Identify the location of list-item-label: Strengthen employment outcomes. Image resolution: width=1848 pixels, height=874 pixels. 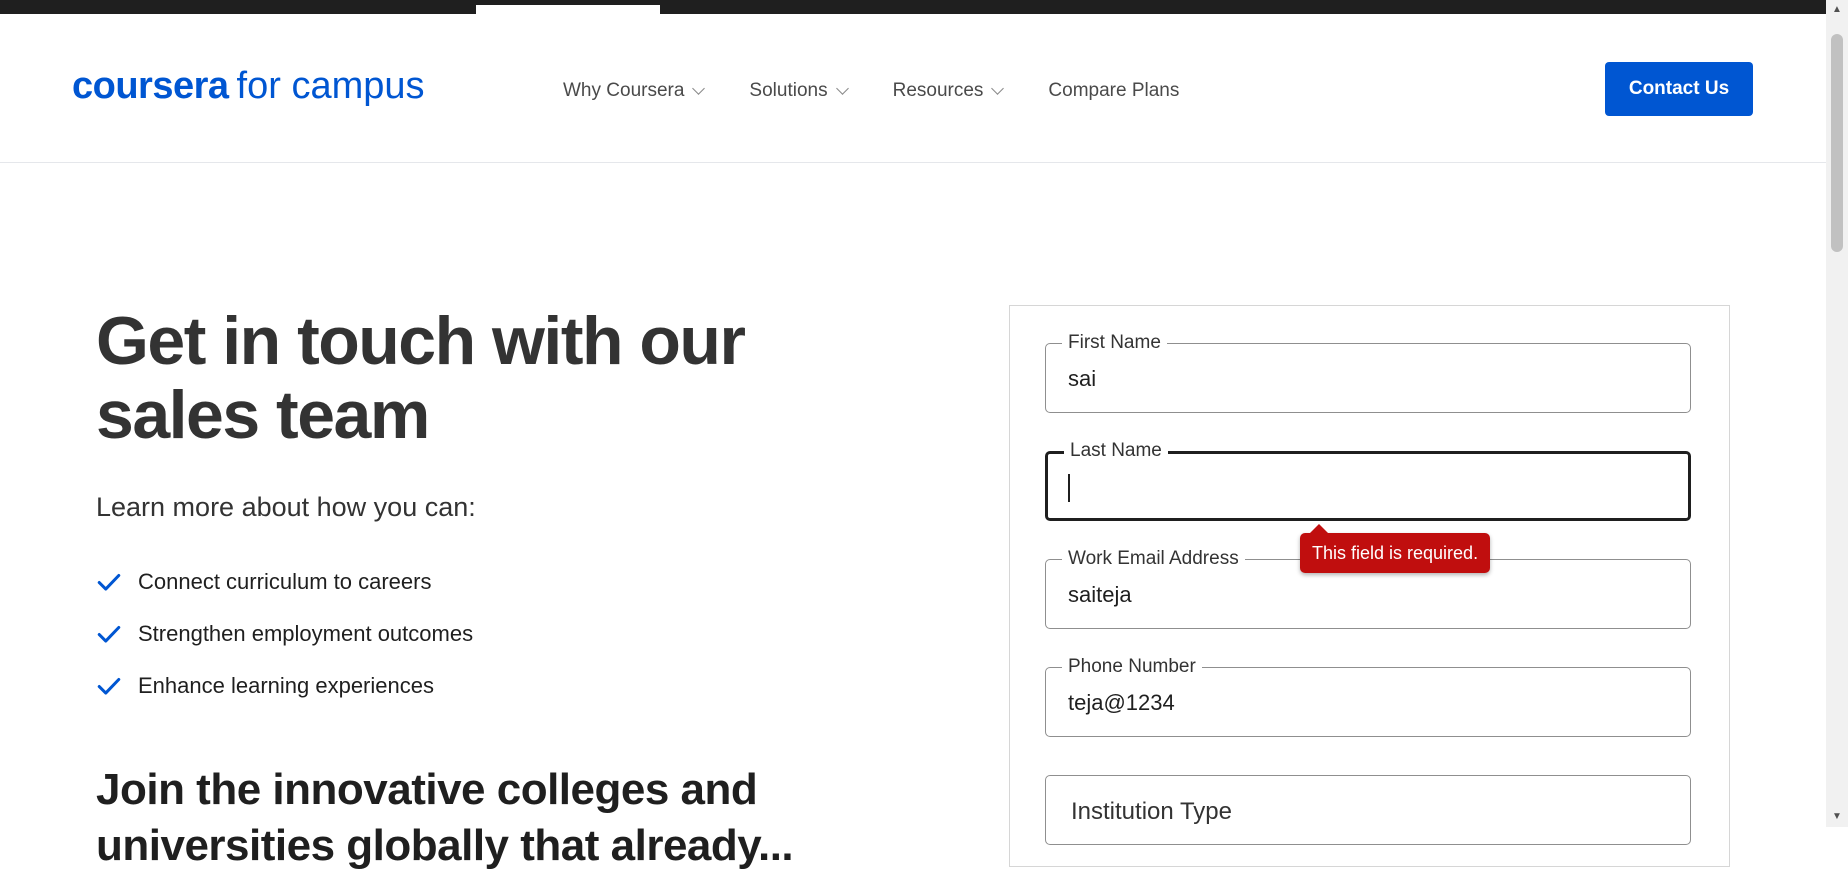
(306, 633).